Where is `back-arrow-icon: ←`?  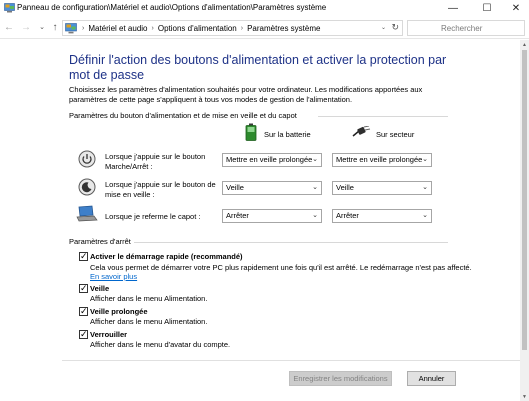 back-arrow-icon: ← is located at coordinates (9, 27).